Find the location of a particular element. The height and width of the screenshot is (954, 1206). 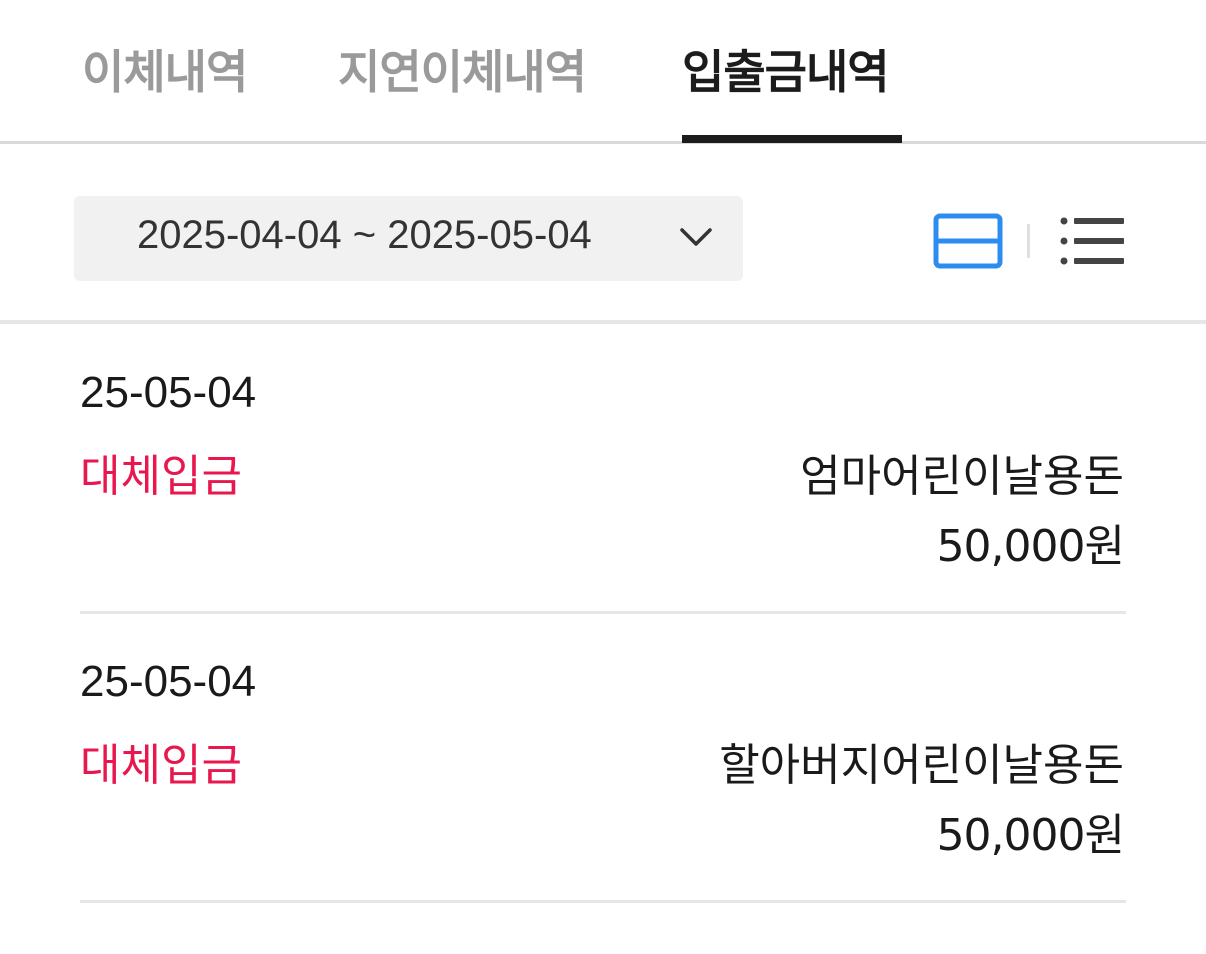

tab-transfer-history: 이체내역 is located at coordinates (165, 90).